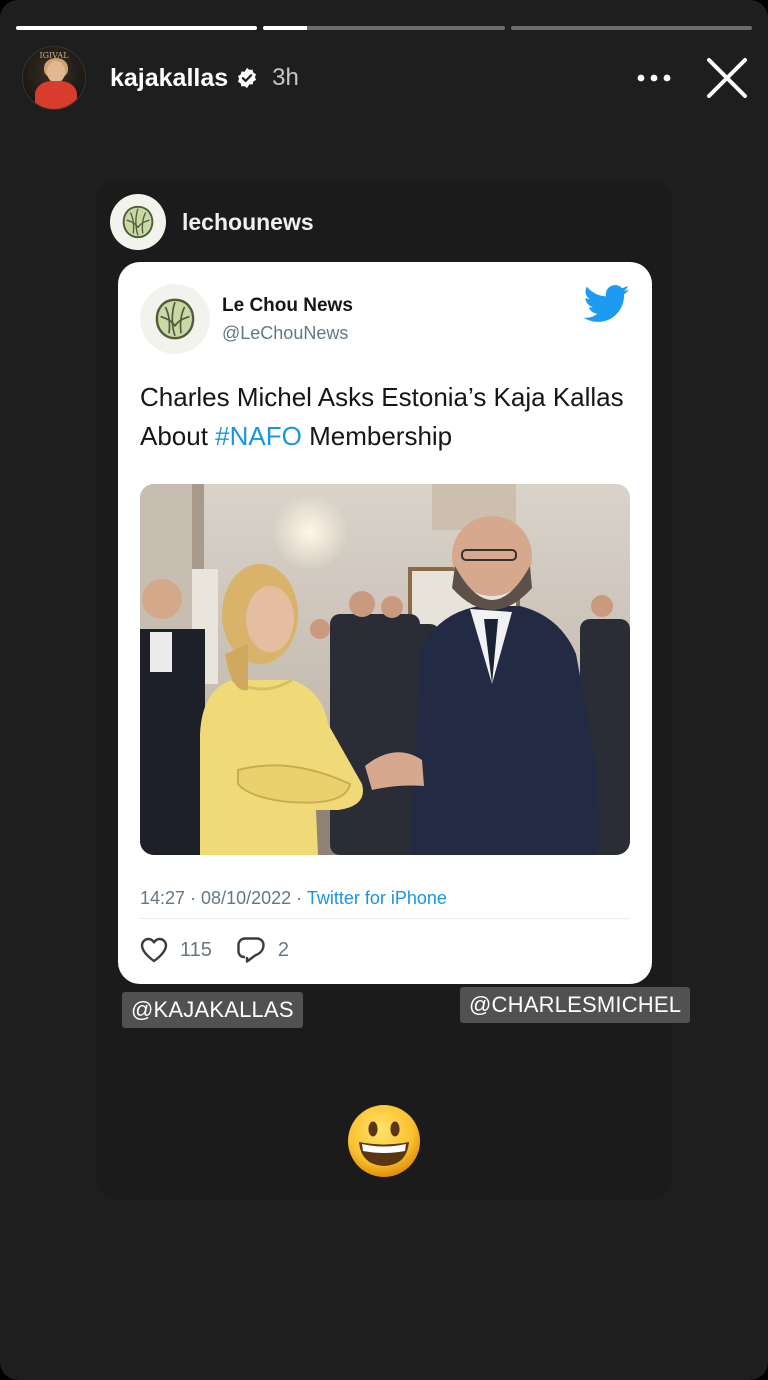  I want to click on mention-sticker-charlesmichel: @CHARLESMICHEL, so click(575, 1005).